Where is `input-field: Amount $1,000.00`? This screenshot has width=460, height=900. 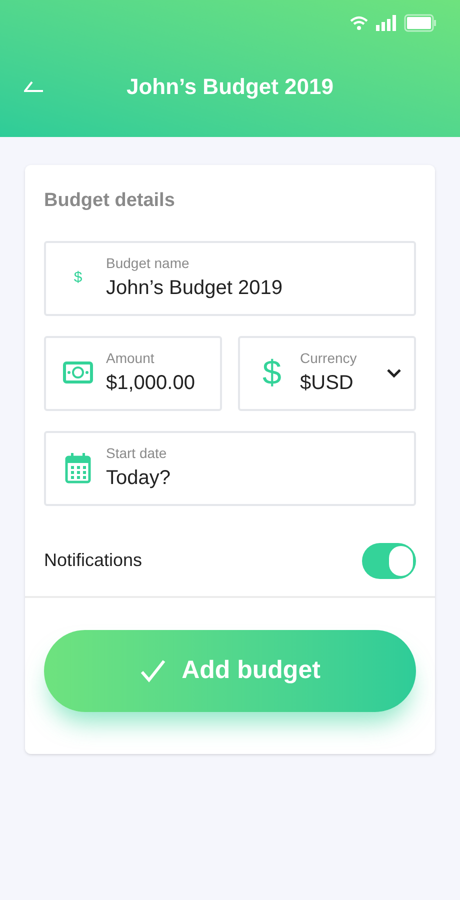 input-field: Amount $1,000.00 is located at coordinates (133, 373).